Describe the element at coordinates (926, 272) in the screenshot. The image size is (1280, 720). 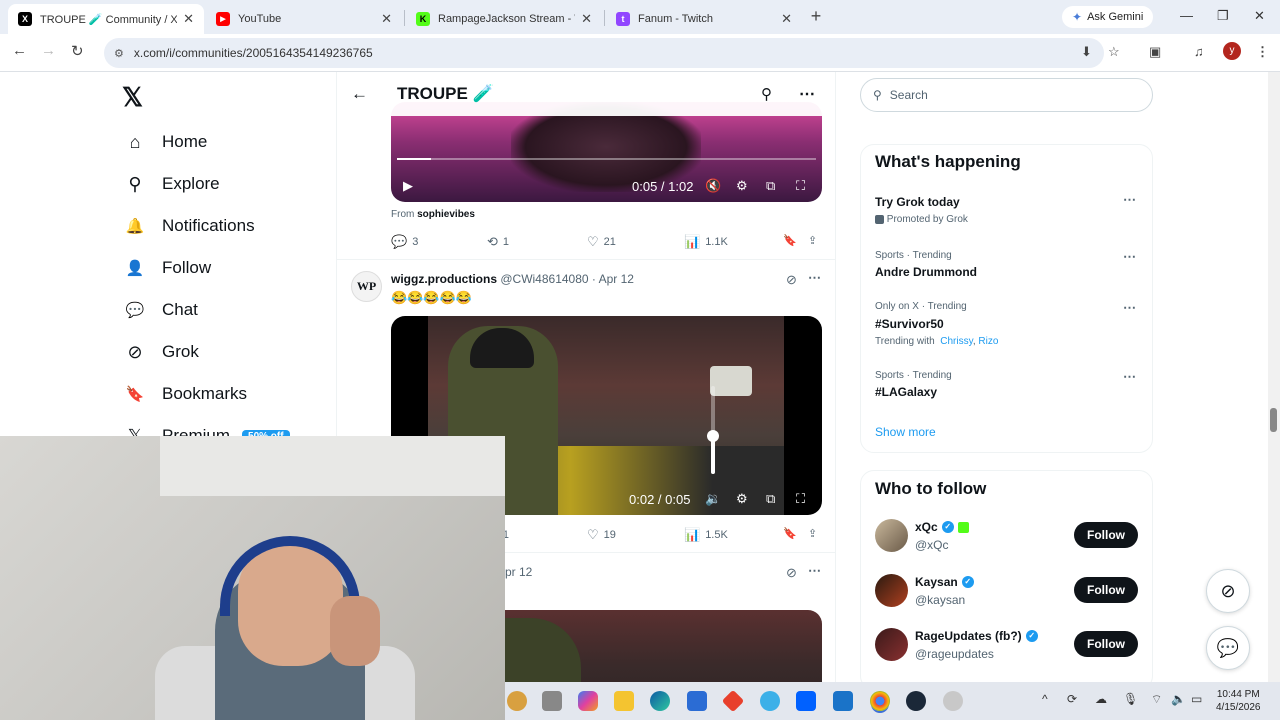
I see `trend-name: Andre Drummond` at that location.